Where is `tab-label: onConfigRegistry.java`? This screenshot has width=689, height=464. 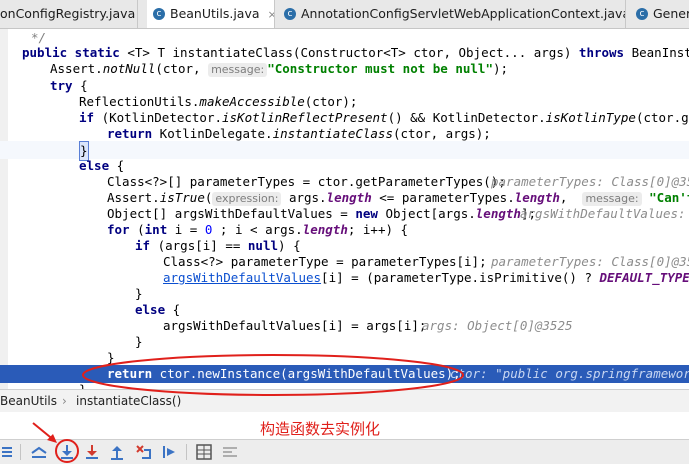
tab-label: onConfigRegistry.java is located at coordinates (68, 13).